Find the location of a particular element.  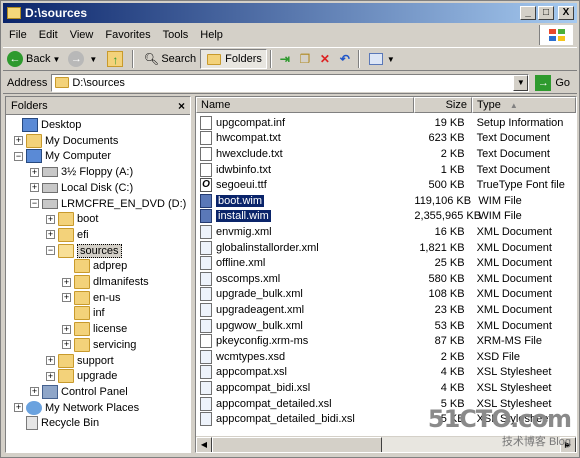

menu-favorites: Favorites is located at coordinates (127, 35).